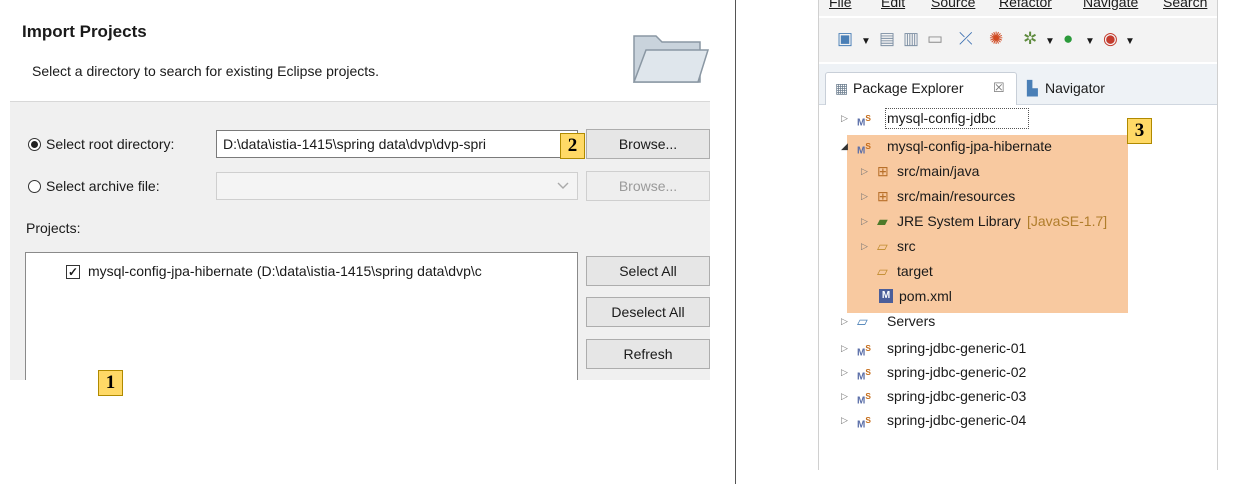 The image size is (1237, 484). Describe the element at coordinates (956, 196) in the screenshot. I see `tree-item-label: src/main/resources` at that location.